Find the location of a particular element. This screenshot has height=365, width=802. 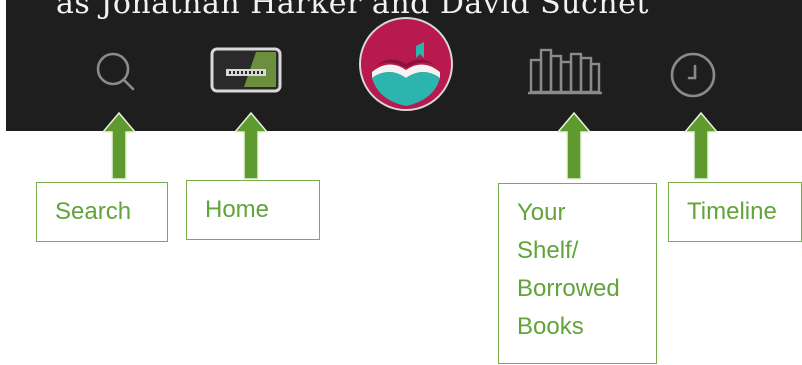

shelf-arrow is located at coordinates (574, 146).